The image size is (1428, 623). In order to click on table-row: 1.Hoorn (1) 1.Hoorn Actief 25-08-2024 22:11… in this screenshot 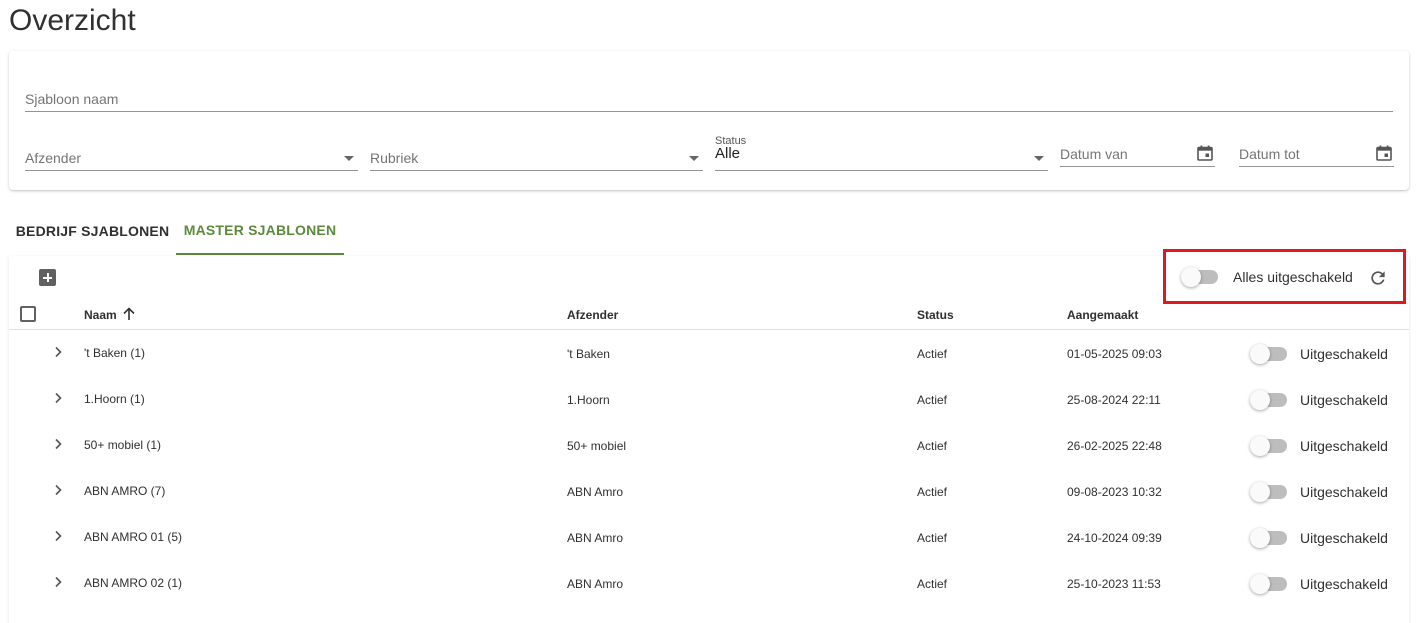, I will do `click(709, 399)`.